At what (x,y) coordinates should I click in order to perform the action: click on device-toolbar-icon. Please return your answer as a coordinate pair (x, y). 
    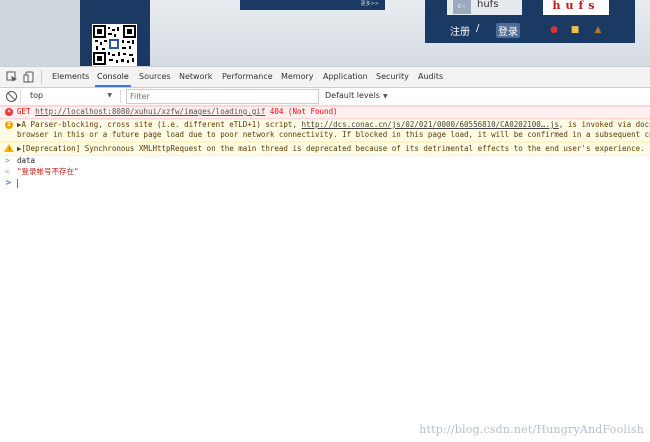
    Looking at the image, I should click on (29, 77).